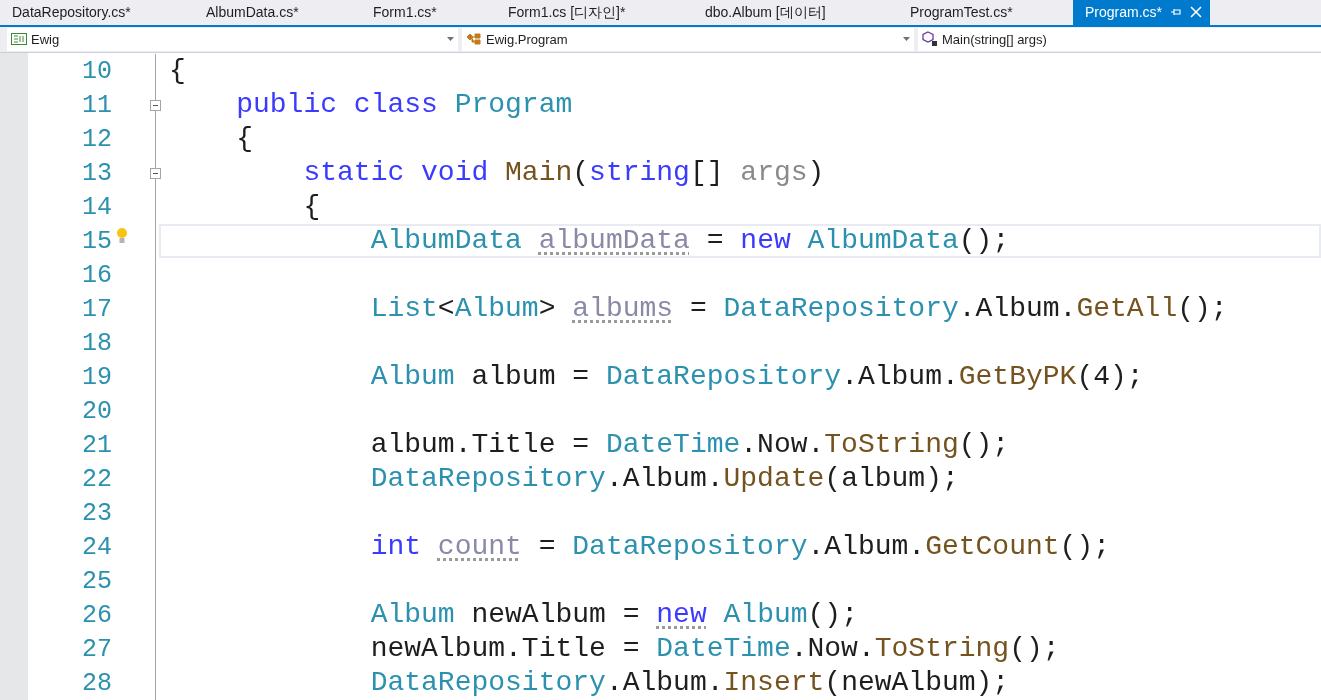 The width and height of the screenshot is (1321, 700). I want to click on member-name: Main(string[] args), so click(994, 39).